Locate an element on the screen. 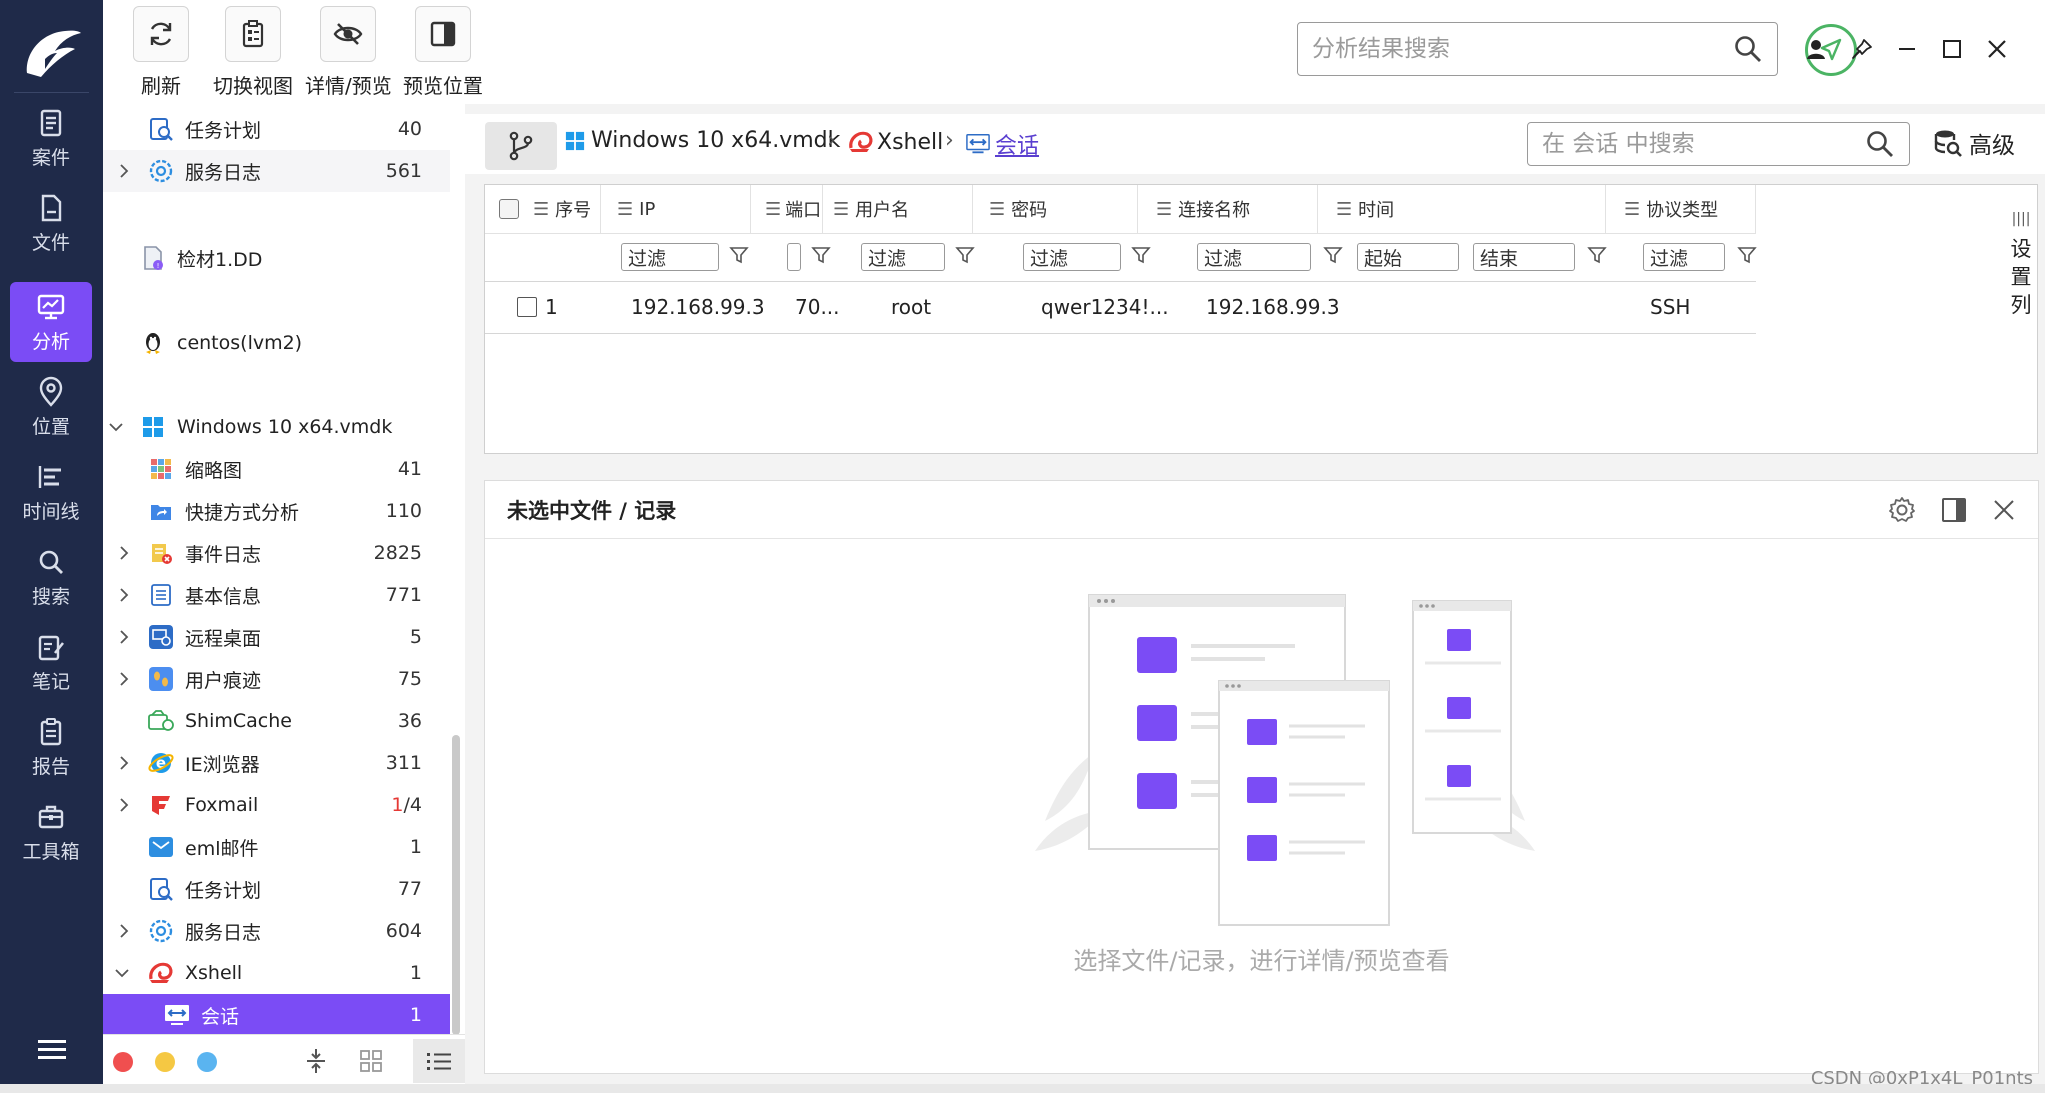 This screenshot has width=2045, height=1093. tree-item-session: 会话 1 is located at coordinates (276, 1014).